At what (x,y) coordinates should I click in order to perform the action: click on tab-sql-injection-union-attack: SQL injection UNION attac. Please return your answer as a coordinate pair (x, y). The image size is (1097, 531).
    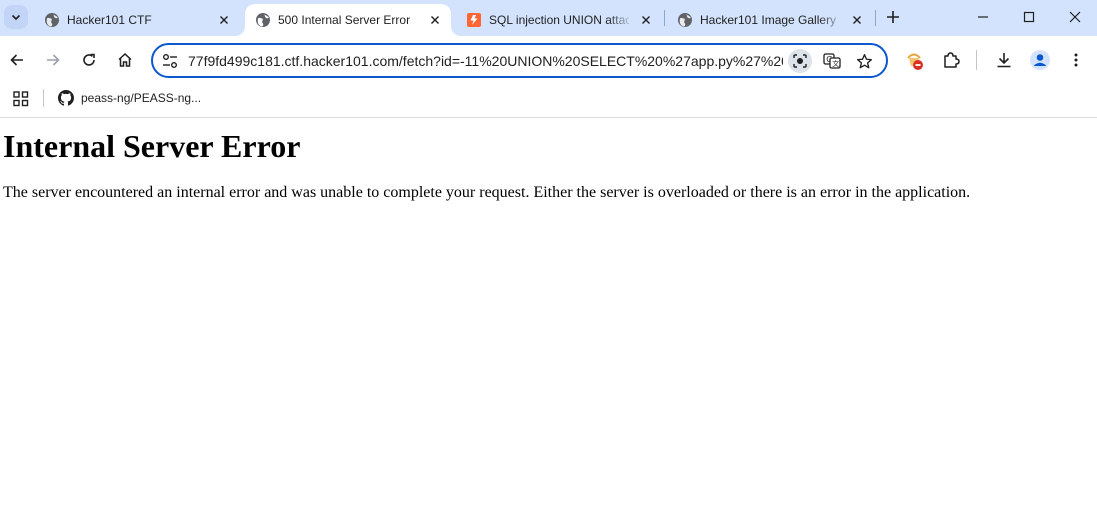
    Looking at the image, I should click on (559, 20).